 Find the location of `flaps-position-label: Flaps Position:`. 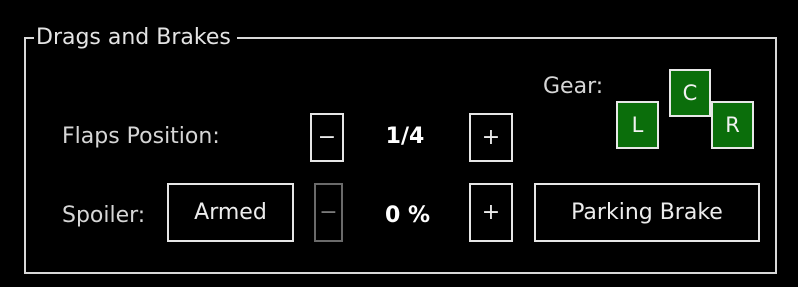

flaps-position-label: Flaps Position: is located at coordinates (141, 136).